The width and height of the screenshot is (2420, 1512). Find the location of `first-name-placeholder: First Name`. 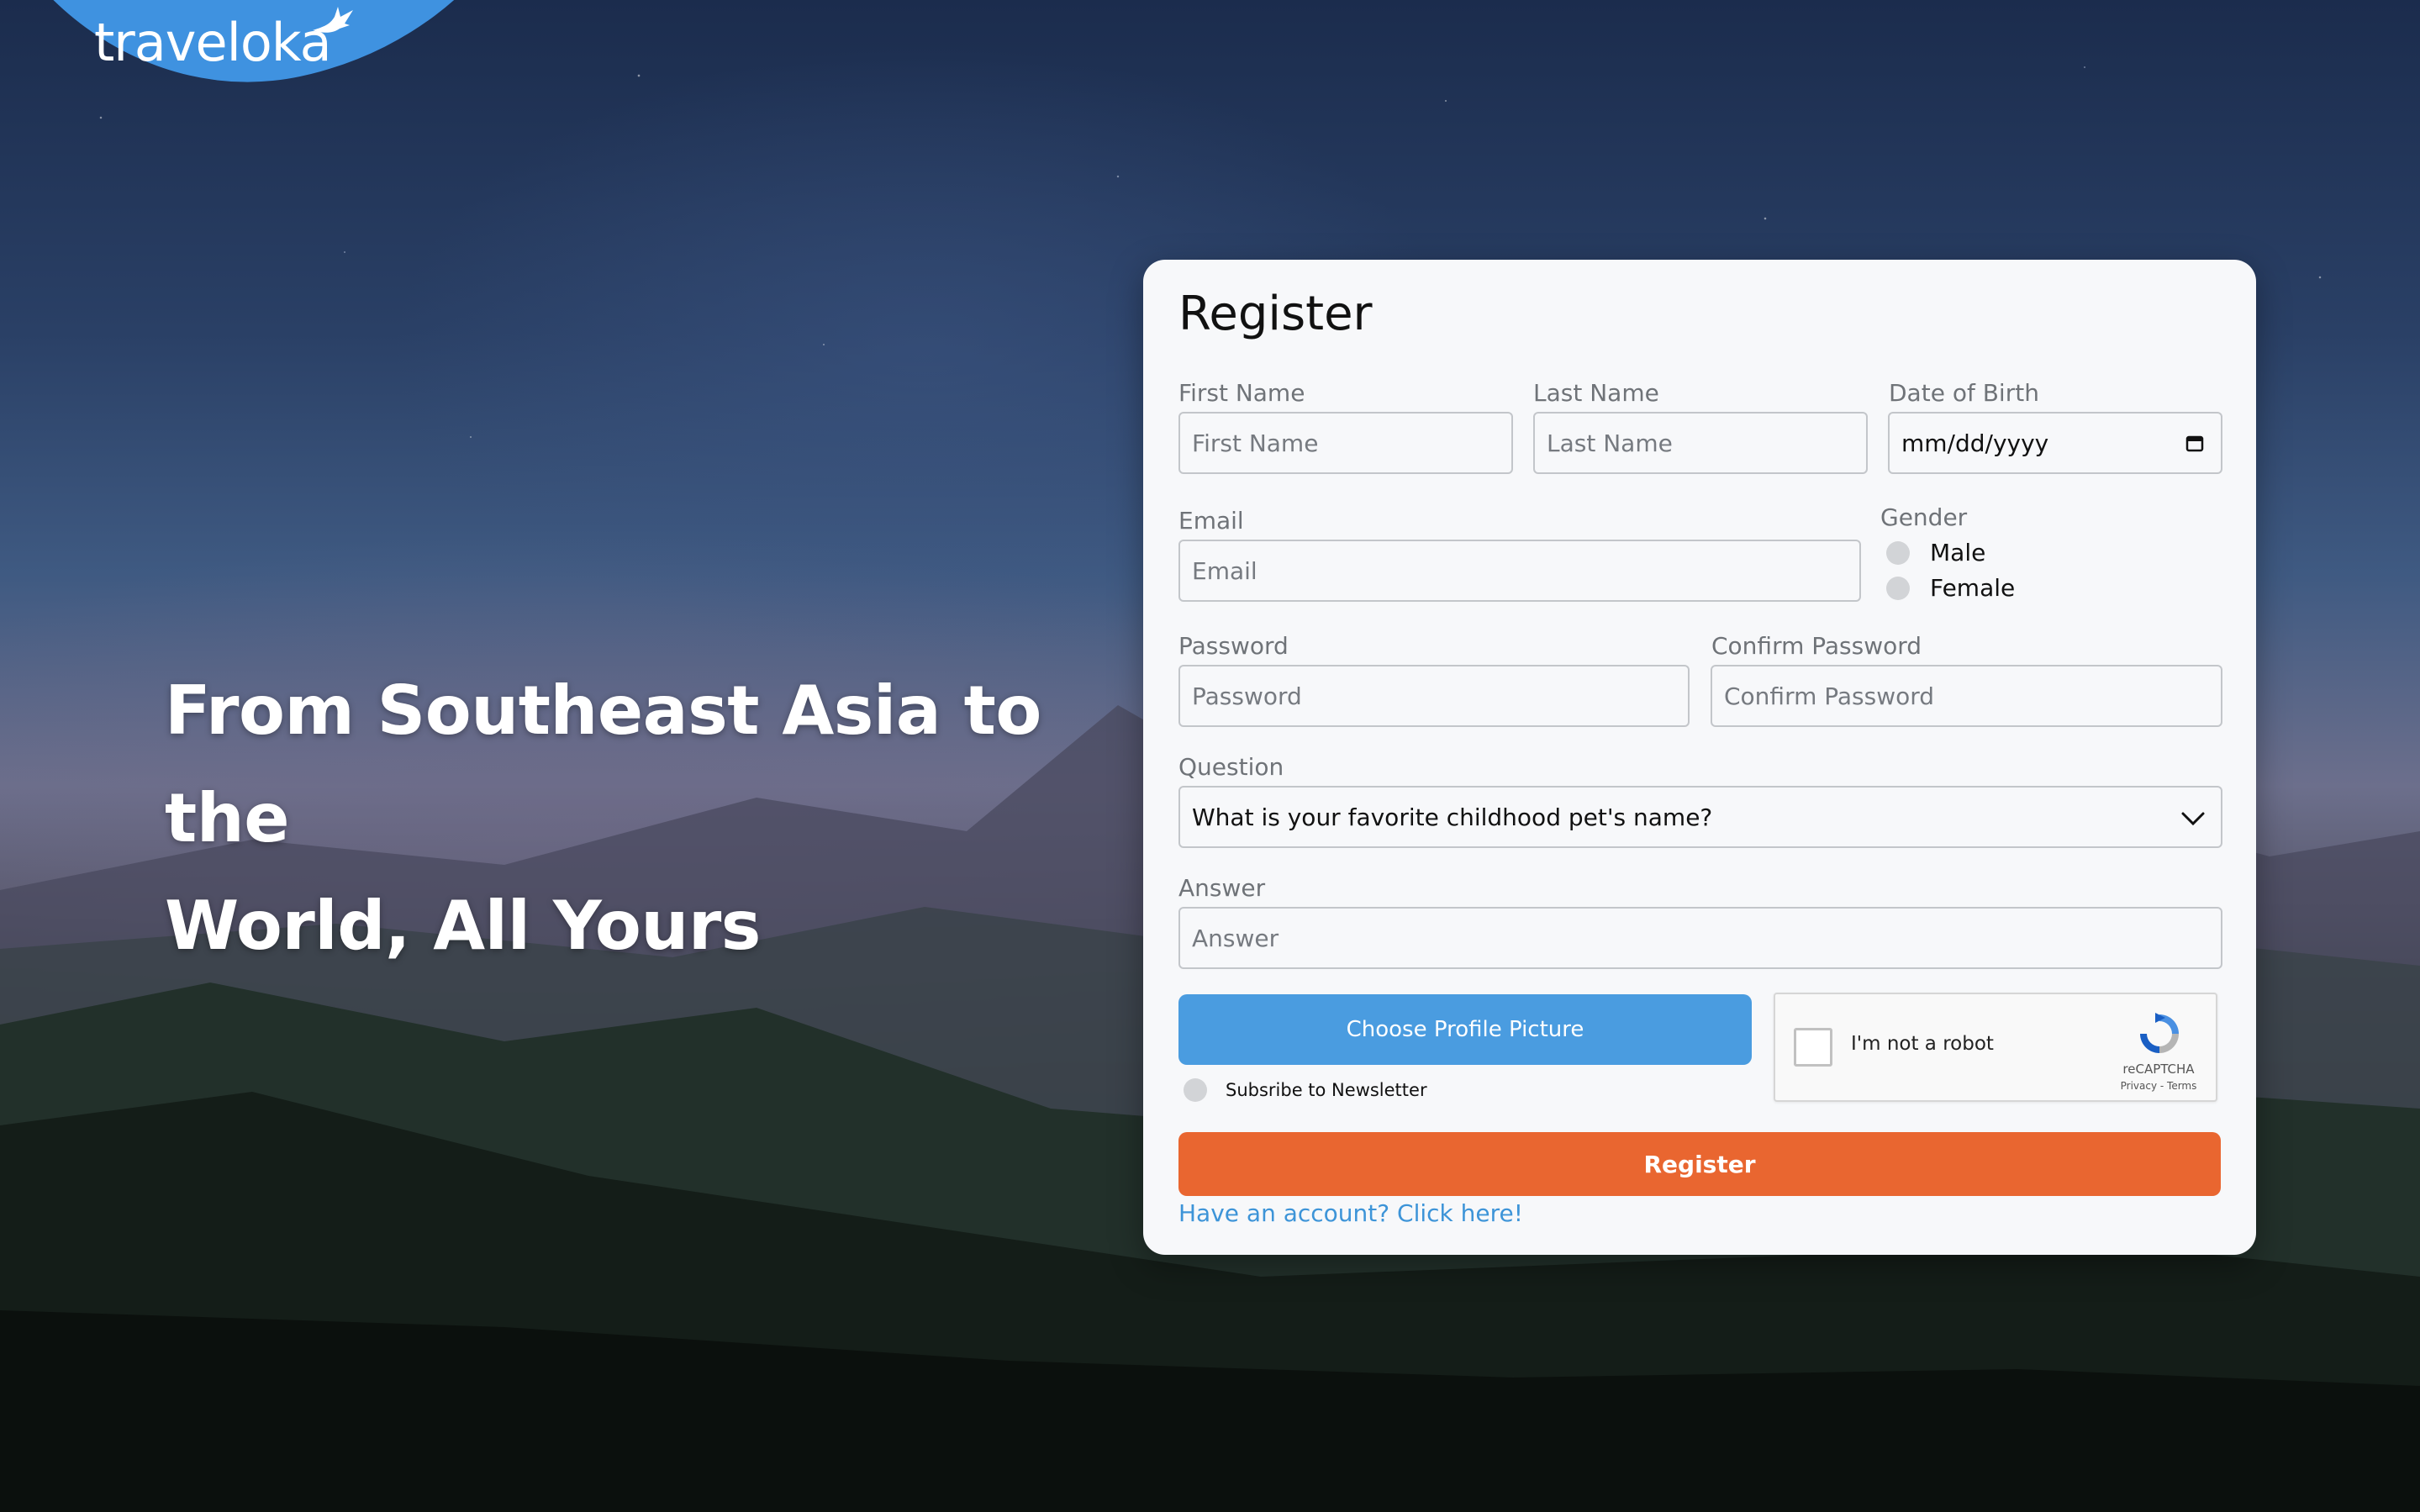

first-name-placeholder: First Name is located at coordinates (1255, 443).